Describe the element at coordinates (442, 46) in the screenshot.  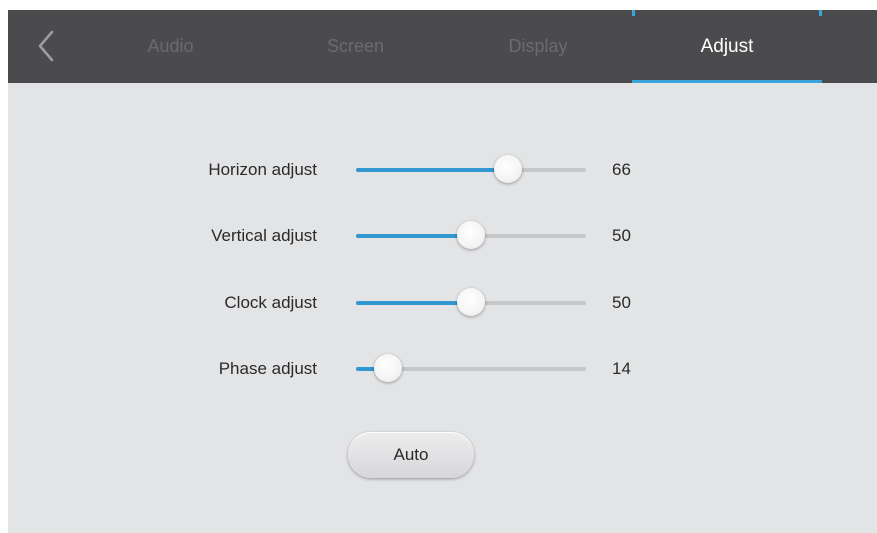
I see `top-tab-bar: Audio Screen Display Adjust` at that location.